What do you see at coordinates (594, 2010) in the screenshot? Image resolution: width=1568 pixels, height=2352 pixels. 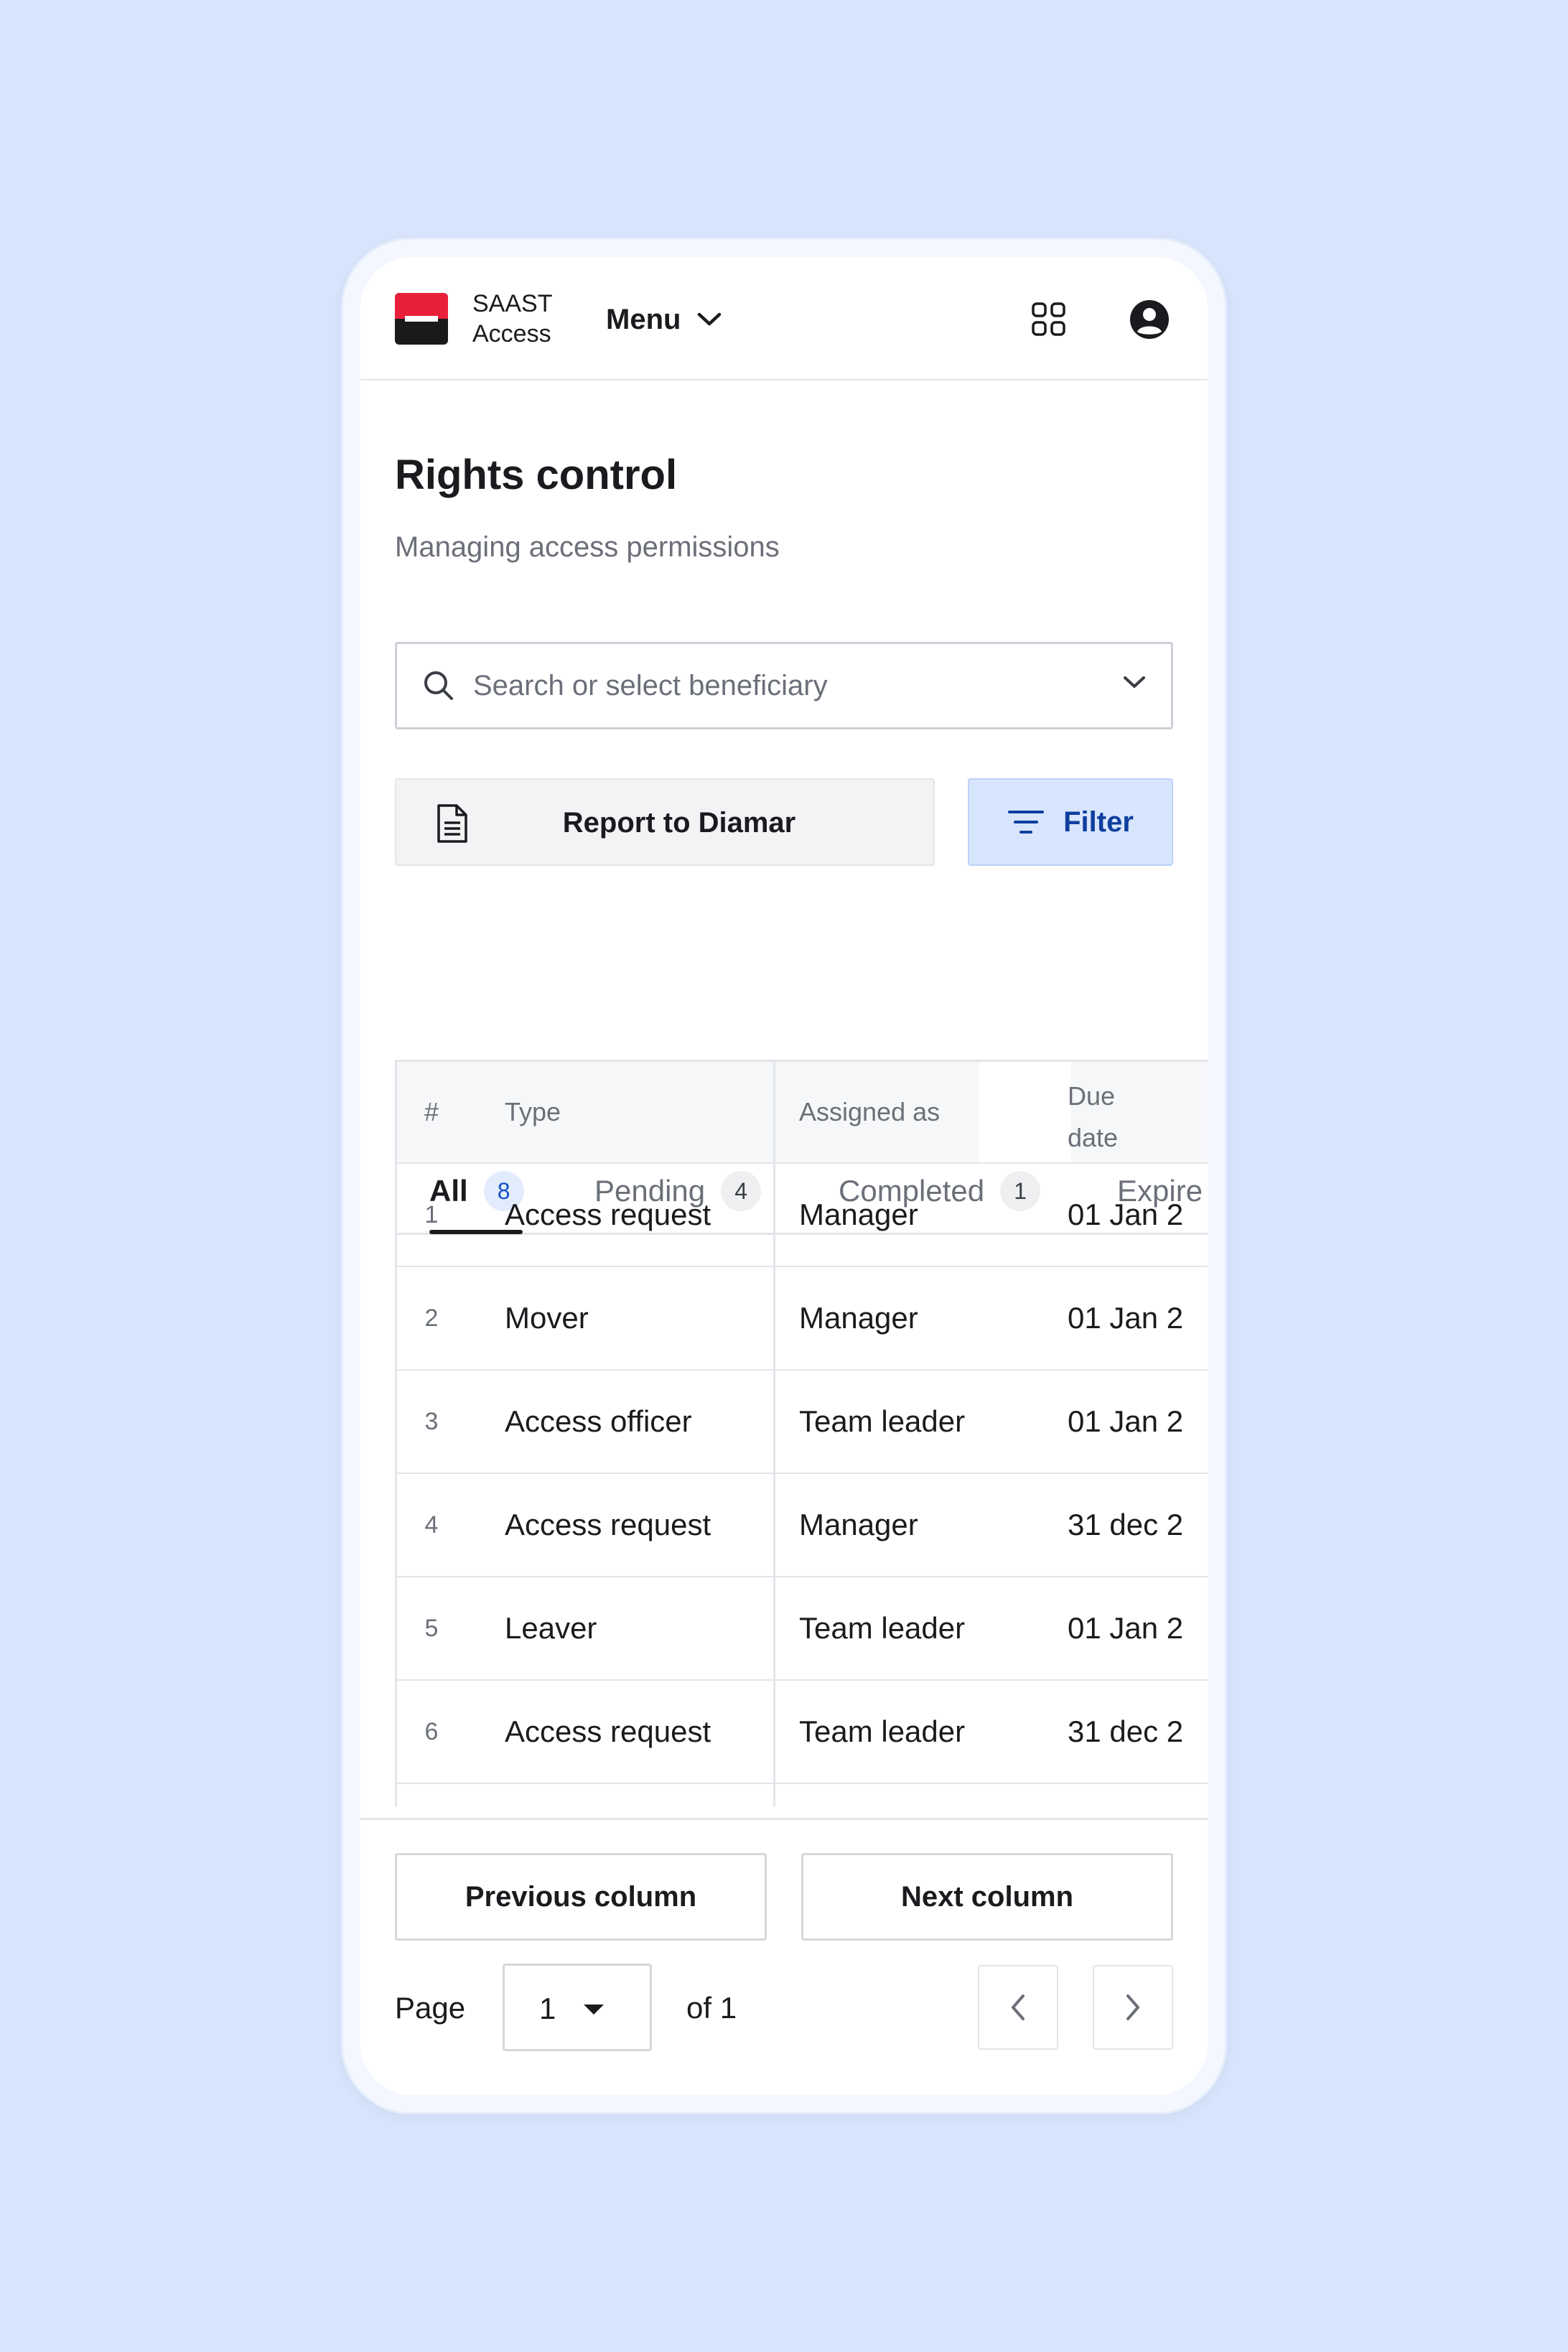 I see `caret-down-icon` at bounding box center [594, 2010].